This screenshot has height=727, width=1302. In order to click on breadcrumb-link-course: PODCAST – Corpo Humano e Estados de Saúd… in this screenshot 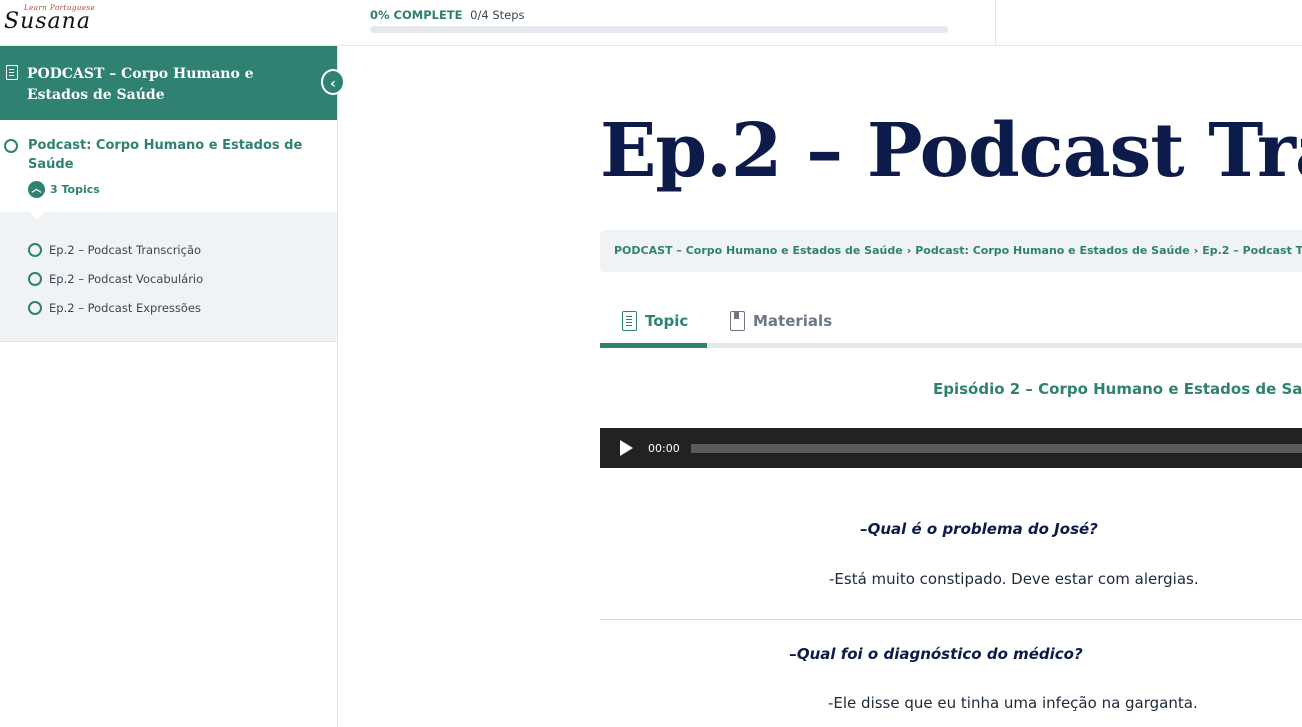, I will do `click(758, 250)`.